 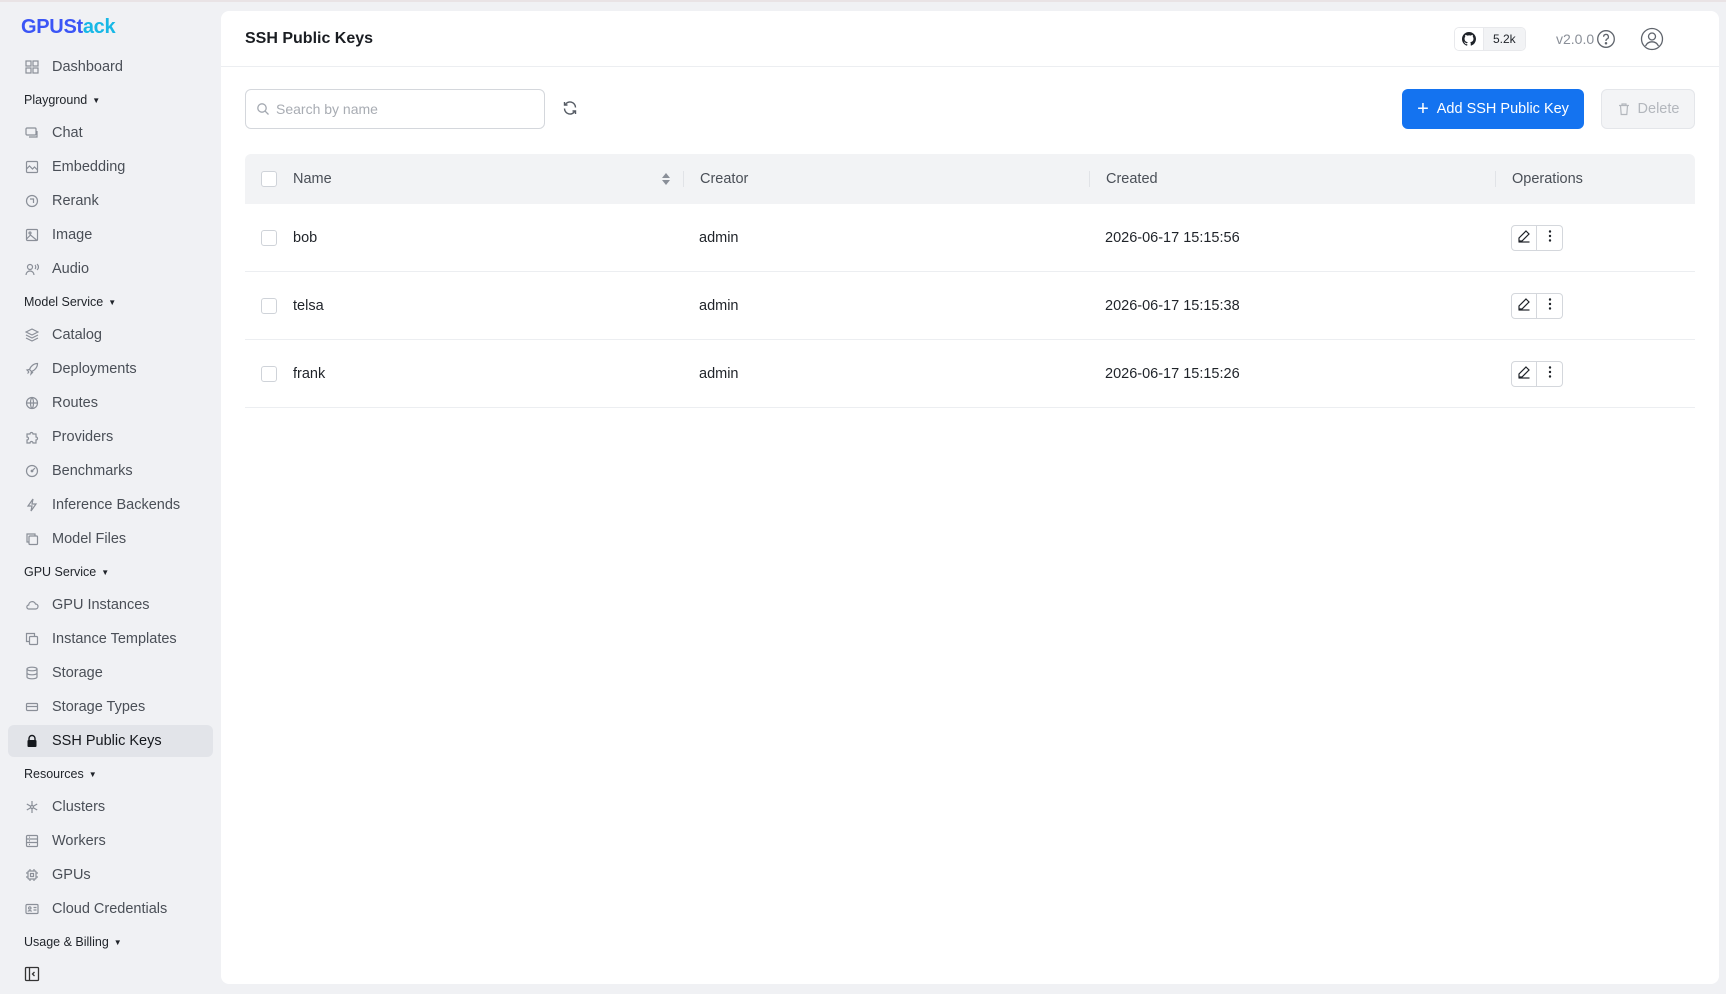 What do you see at coordinates (308, 305) in the screenshot?
I see `cell-name: telsa` at bounding box center [308, 305].